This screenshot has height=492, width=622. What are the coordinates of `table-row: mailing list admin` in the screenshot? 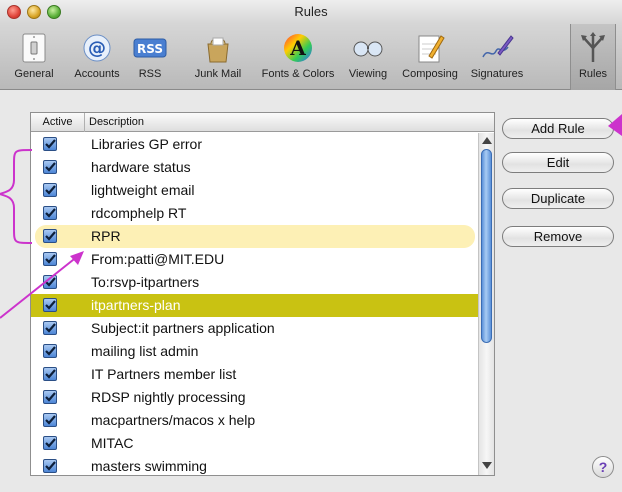 It's located at (256, 351).